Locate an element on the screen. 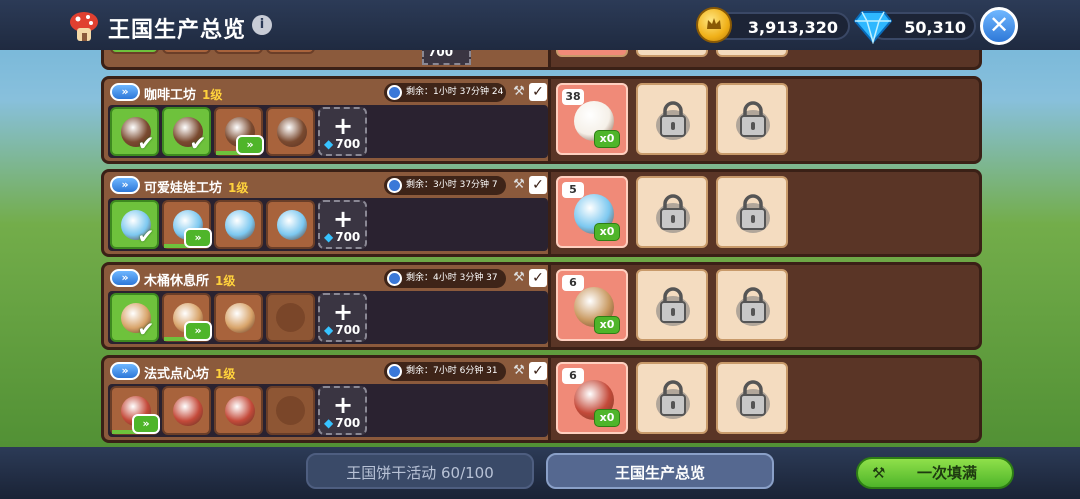  building-name-text: 可爱娃娃工坊 is located at coordinates (183, 188).